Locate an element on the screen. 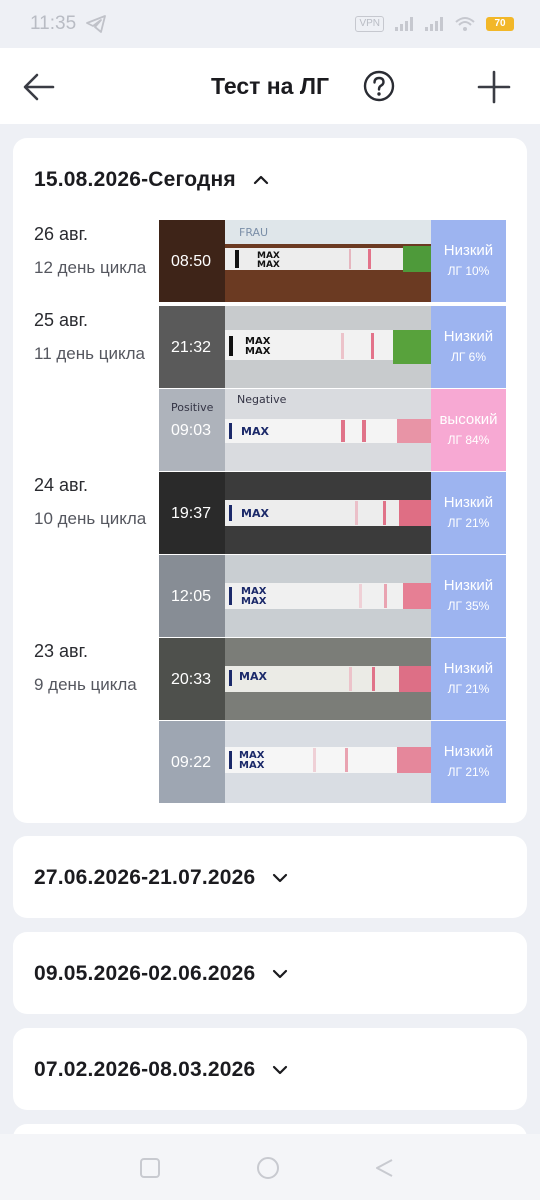 Image resolution: width=540 pixels, height=1200 pixels. lh-percent: ЛГ 35% is located at coordinates (468, 606).